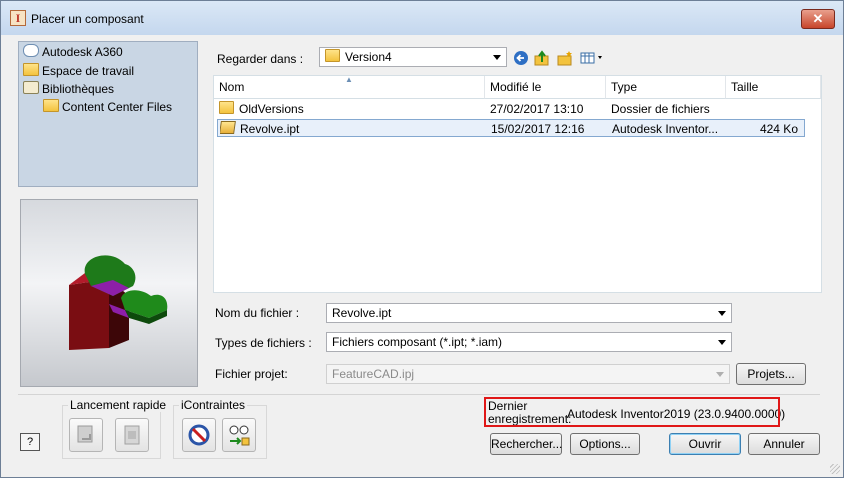 The height and width of the screenshot is (478, 844). I want to click on file-name: Revolve.ipt, so click(270, 129).